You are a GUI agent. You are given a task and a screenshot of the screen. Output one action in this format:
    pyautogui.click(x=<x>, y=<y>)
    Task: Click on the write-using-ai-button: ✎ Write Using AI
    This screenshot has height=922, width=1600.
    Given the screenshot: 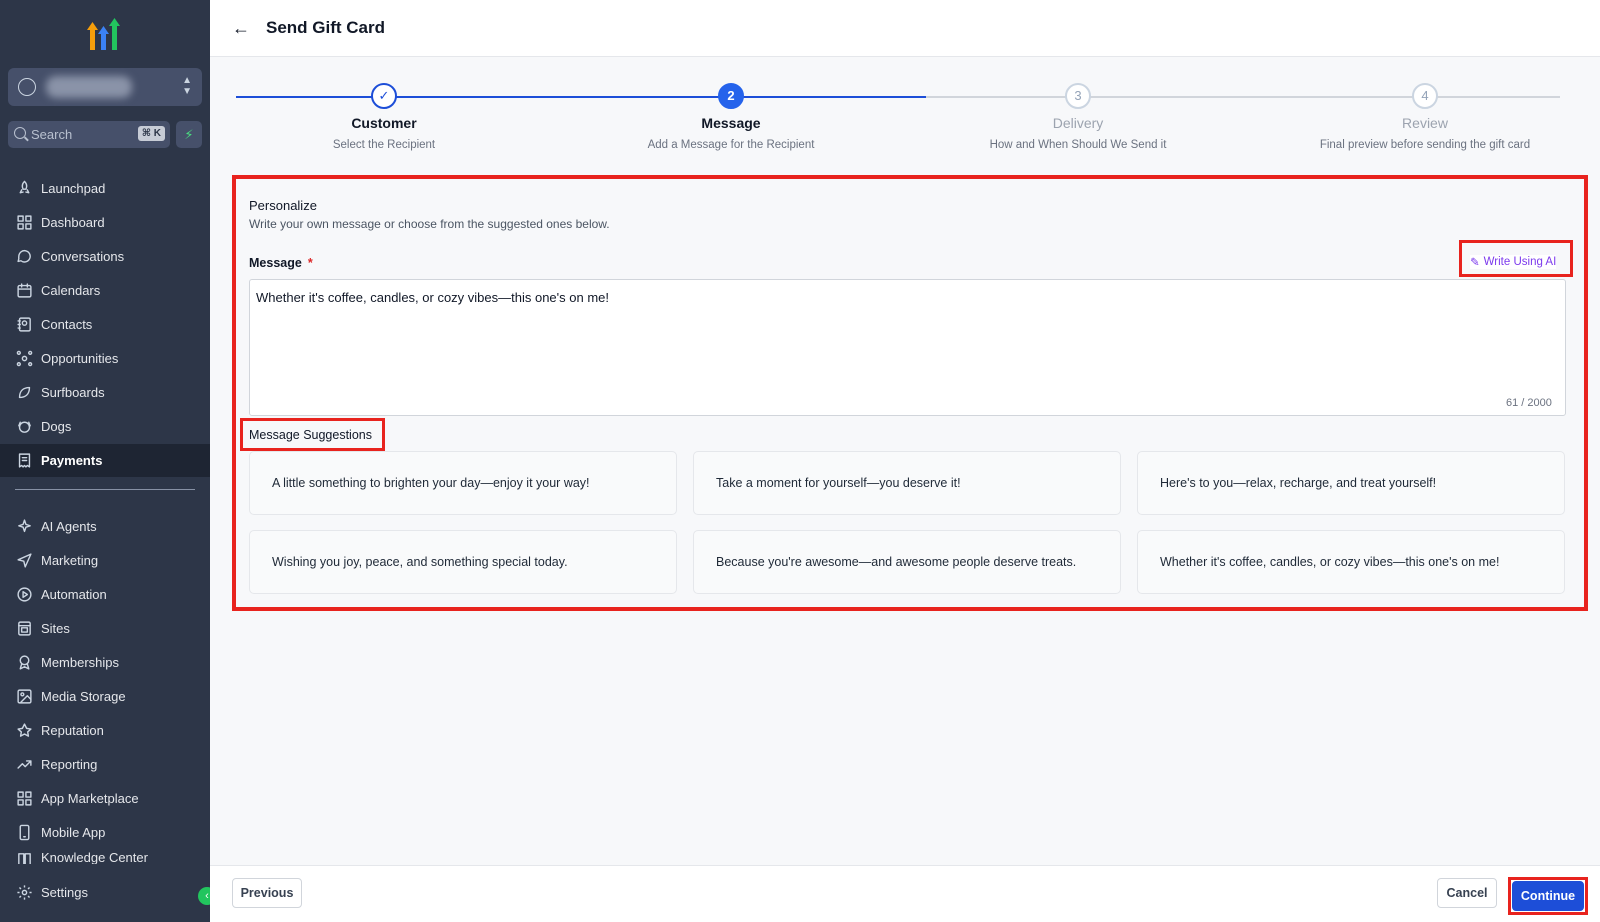 What is the action you would take?
    pyautogui.click(x=1513, y=262)
    